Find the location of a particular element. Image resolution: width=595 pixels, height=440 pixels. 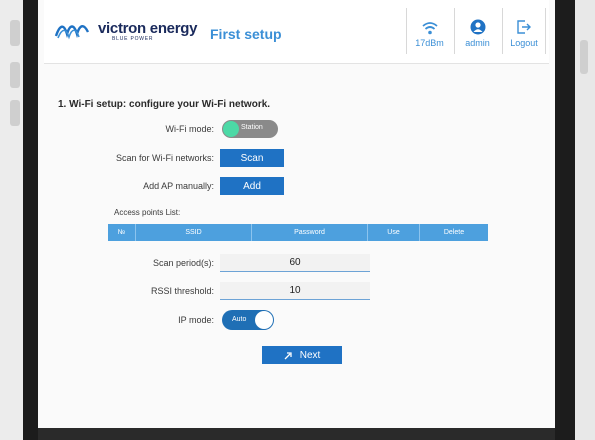

phone-power-button is located at coordinates (584, 57).